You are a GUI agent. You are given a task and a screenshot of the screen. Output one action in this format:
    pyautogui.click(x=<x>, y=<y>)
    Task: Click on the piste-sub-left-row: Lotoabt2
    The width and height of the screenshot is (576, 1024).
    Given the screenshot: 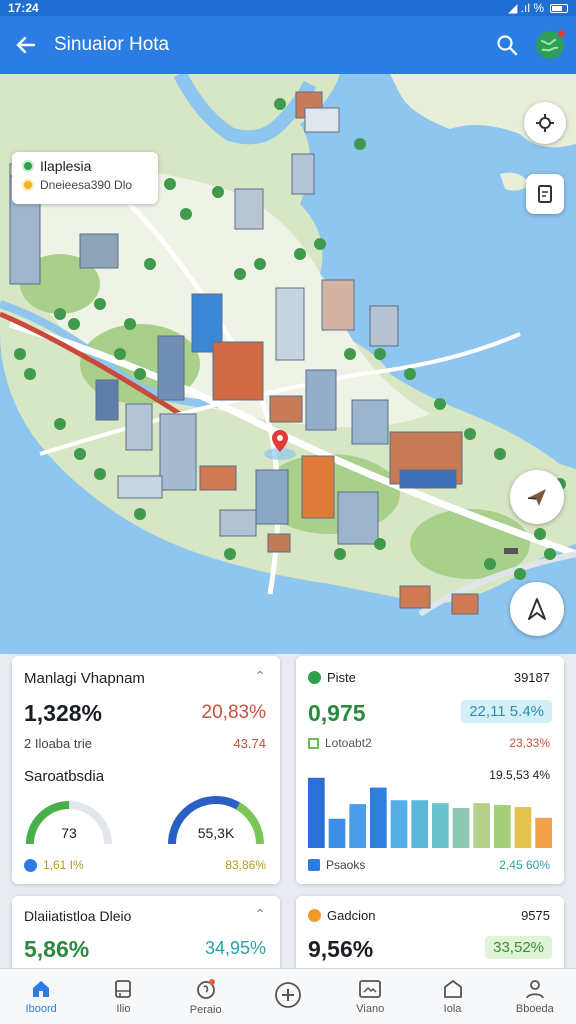 What is the action you would take?
    pyautogui.click(x=340, y=743)
    